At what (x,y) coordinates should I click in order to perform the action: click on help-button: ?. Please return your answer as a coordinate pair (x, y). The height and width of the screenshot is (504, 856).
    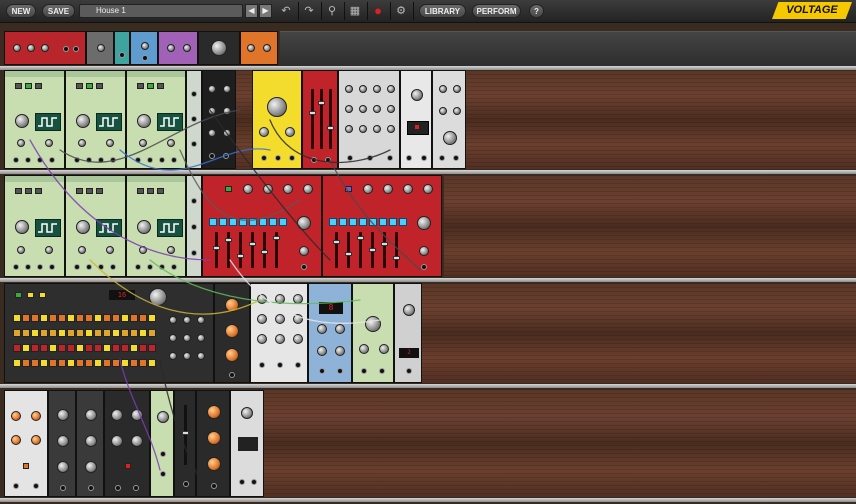
    Looking at the image, I should click on (536, 11).